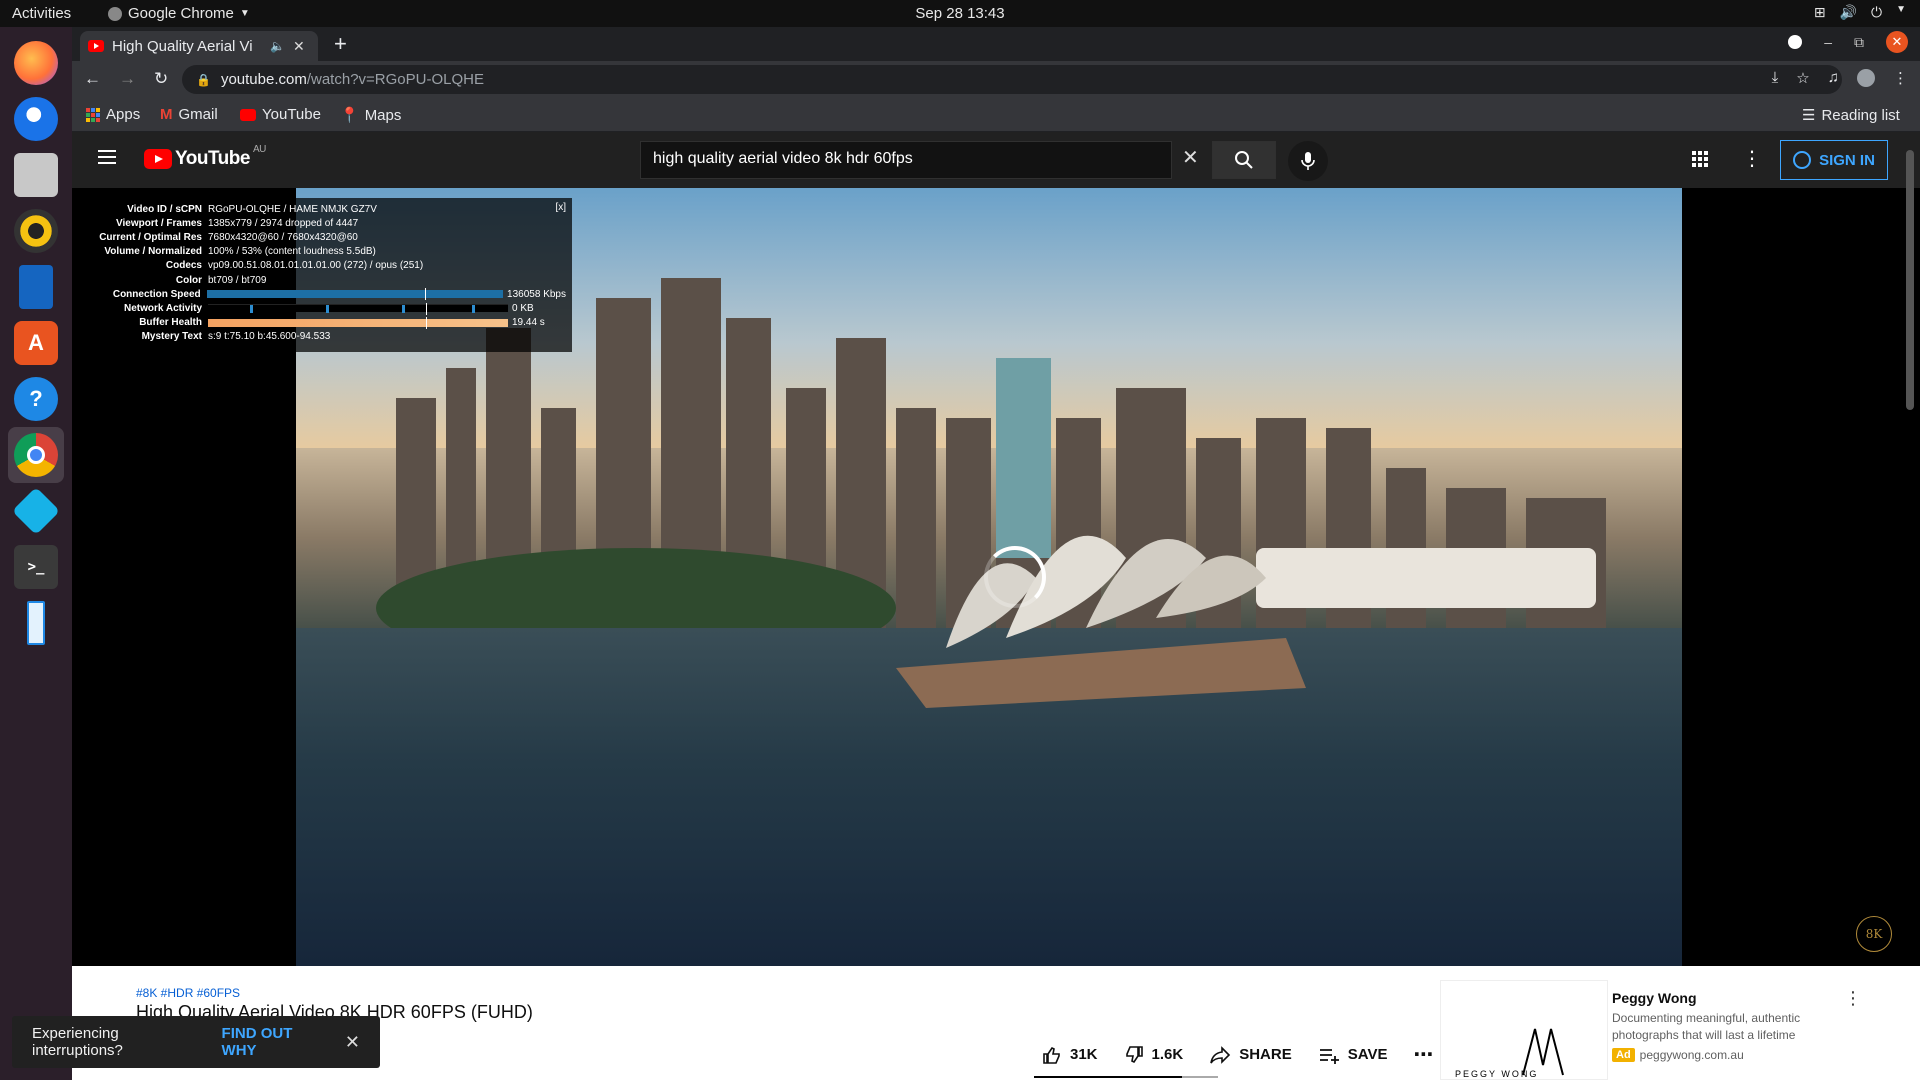 The width and height of the screenshot is (1920, 1080). What do you see at coordinates (340, 44) in the screenshot?
I see `new-tab-button: +` at bounding box center [340, 44].